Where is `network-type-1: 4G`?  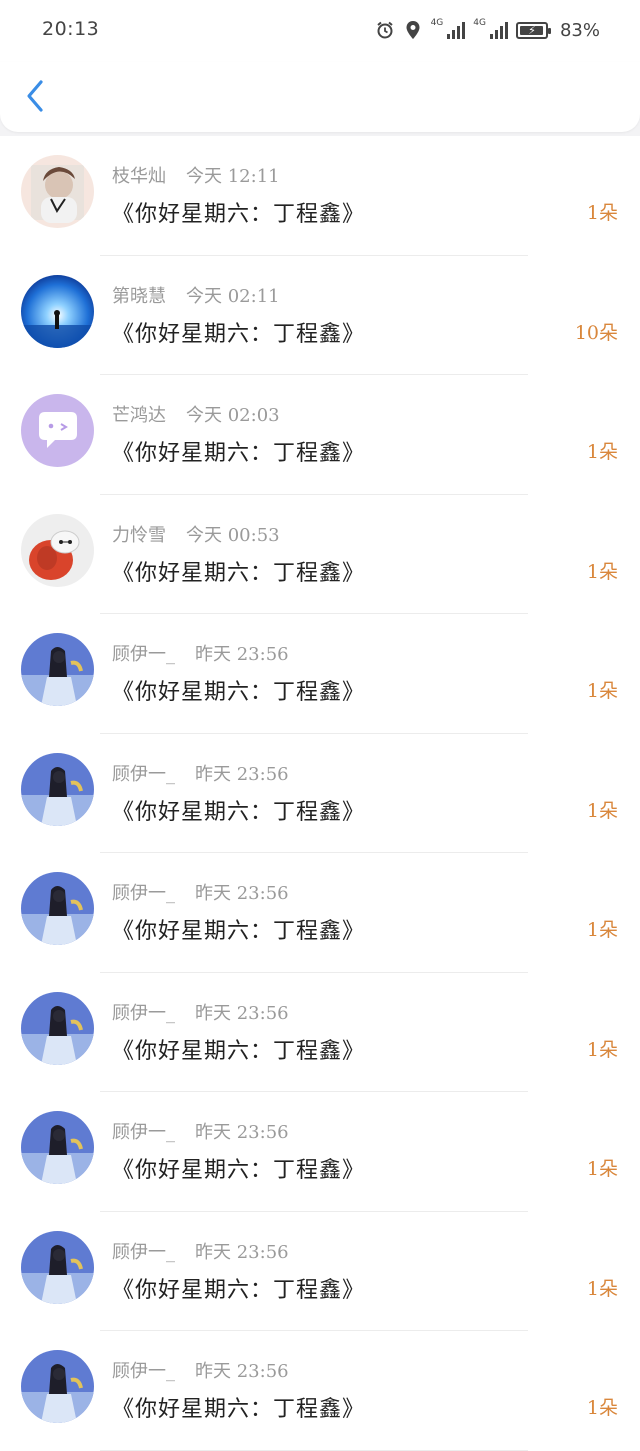 network-type-1: 4G is located at coordinates (437, 23).